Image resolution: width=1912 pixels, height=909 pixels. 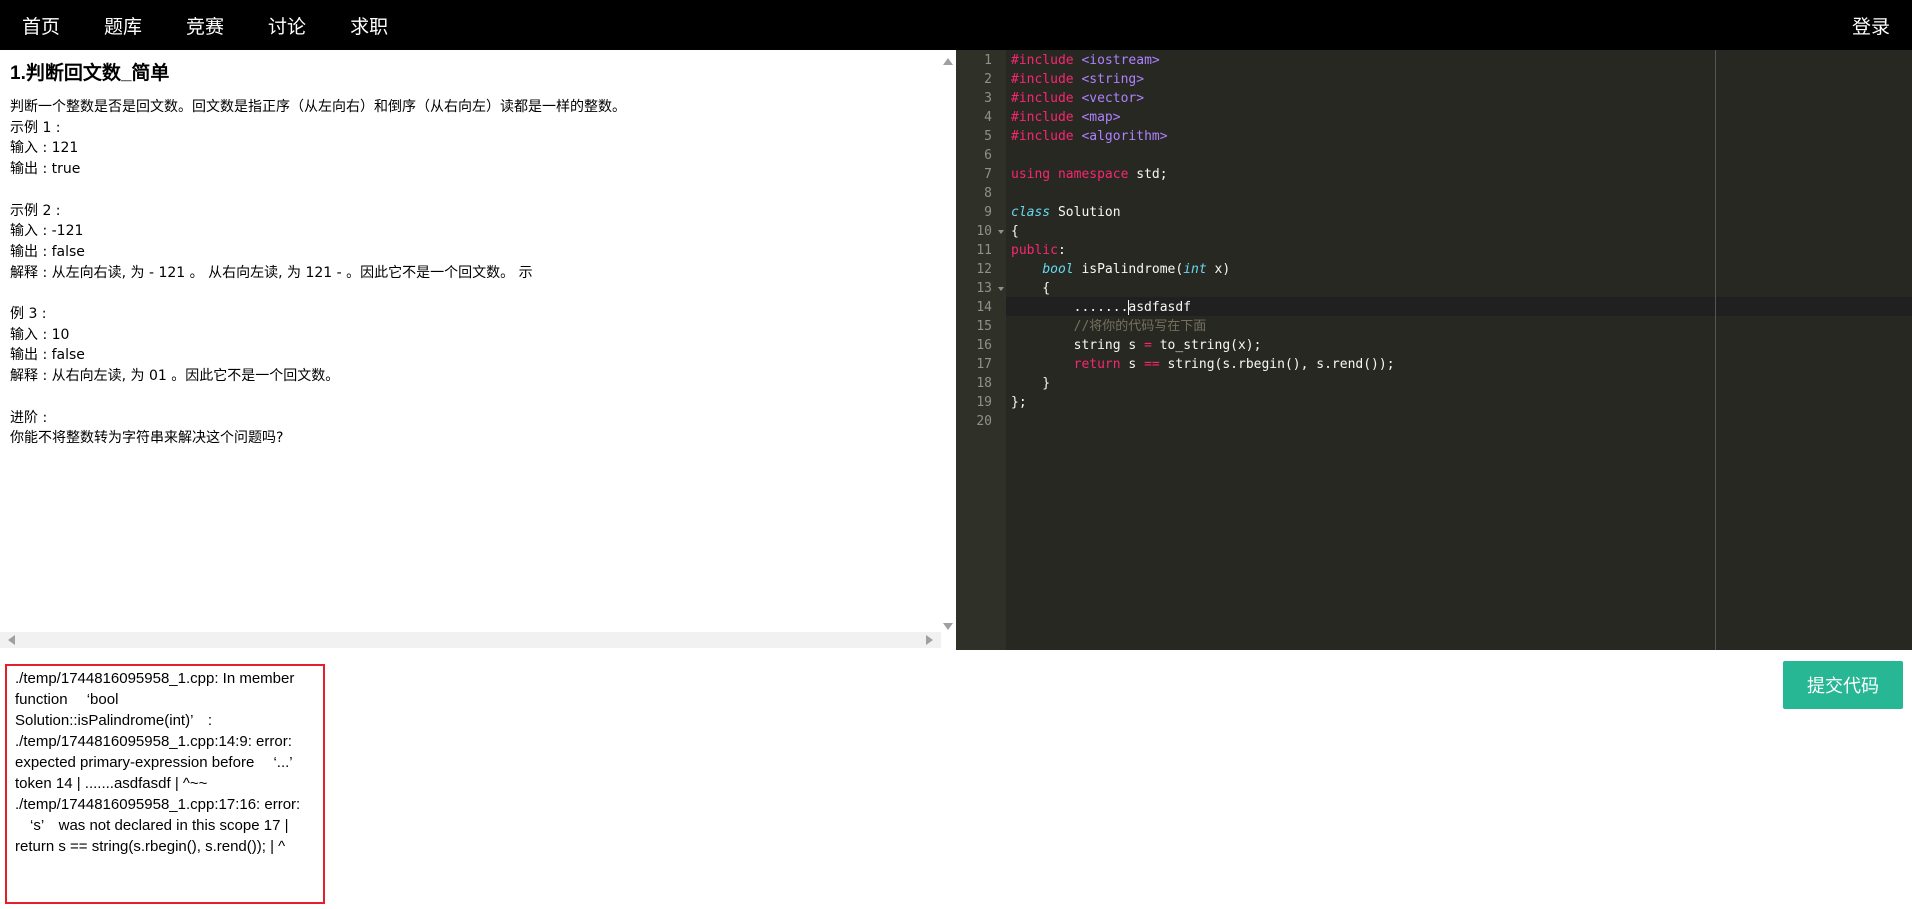 What do you see at coordinates (988, 136) in the screenshot?
I see `line-number: 5` at bounding box center [988, 136].